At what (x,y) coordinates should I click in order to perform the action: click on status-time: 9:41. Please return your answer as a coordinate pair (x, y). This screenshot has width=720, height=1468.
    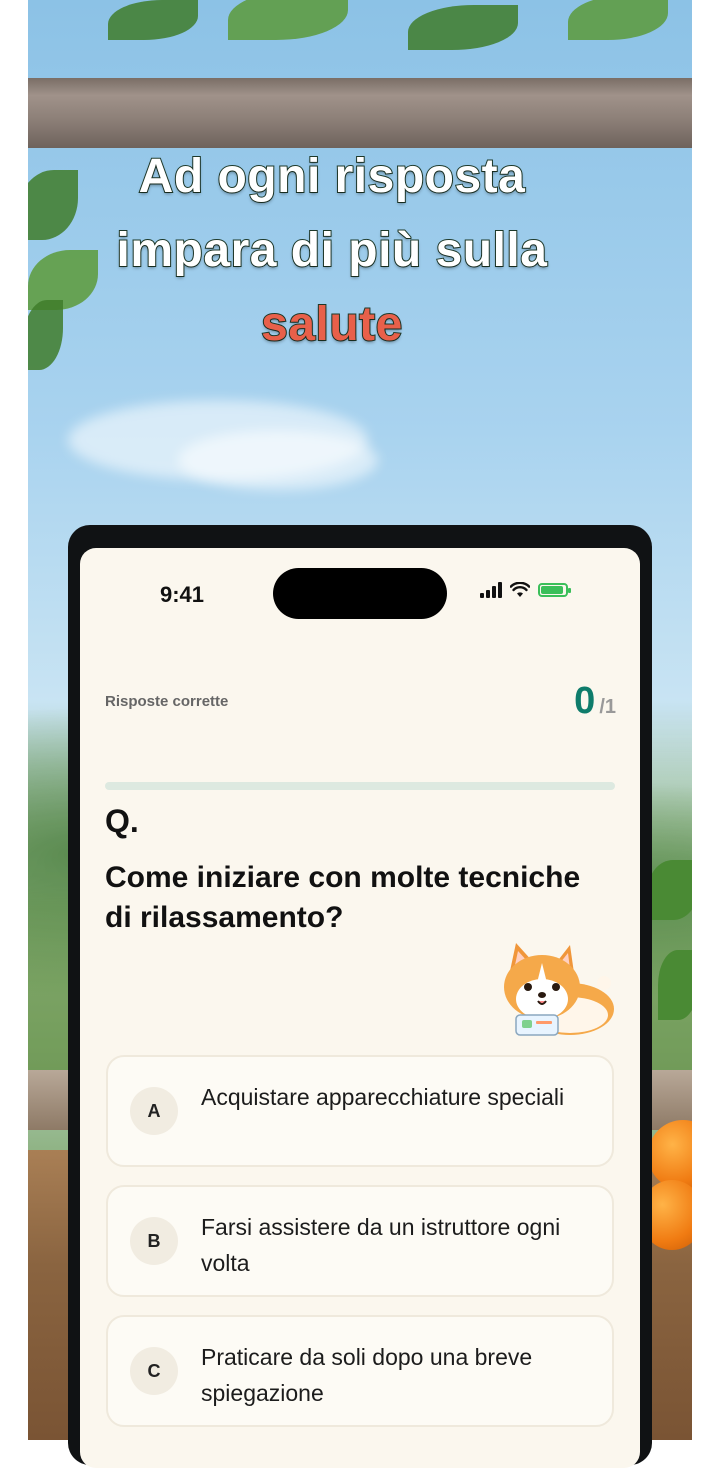
    Looking at the image, I should click on (182, 594).